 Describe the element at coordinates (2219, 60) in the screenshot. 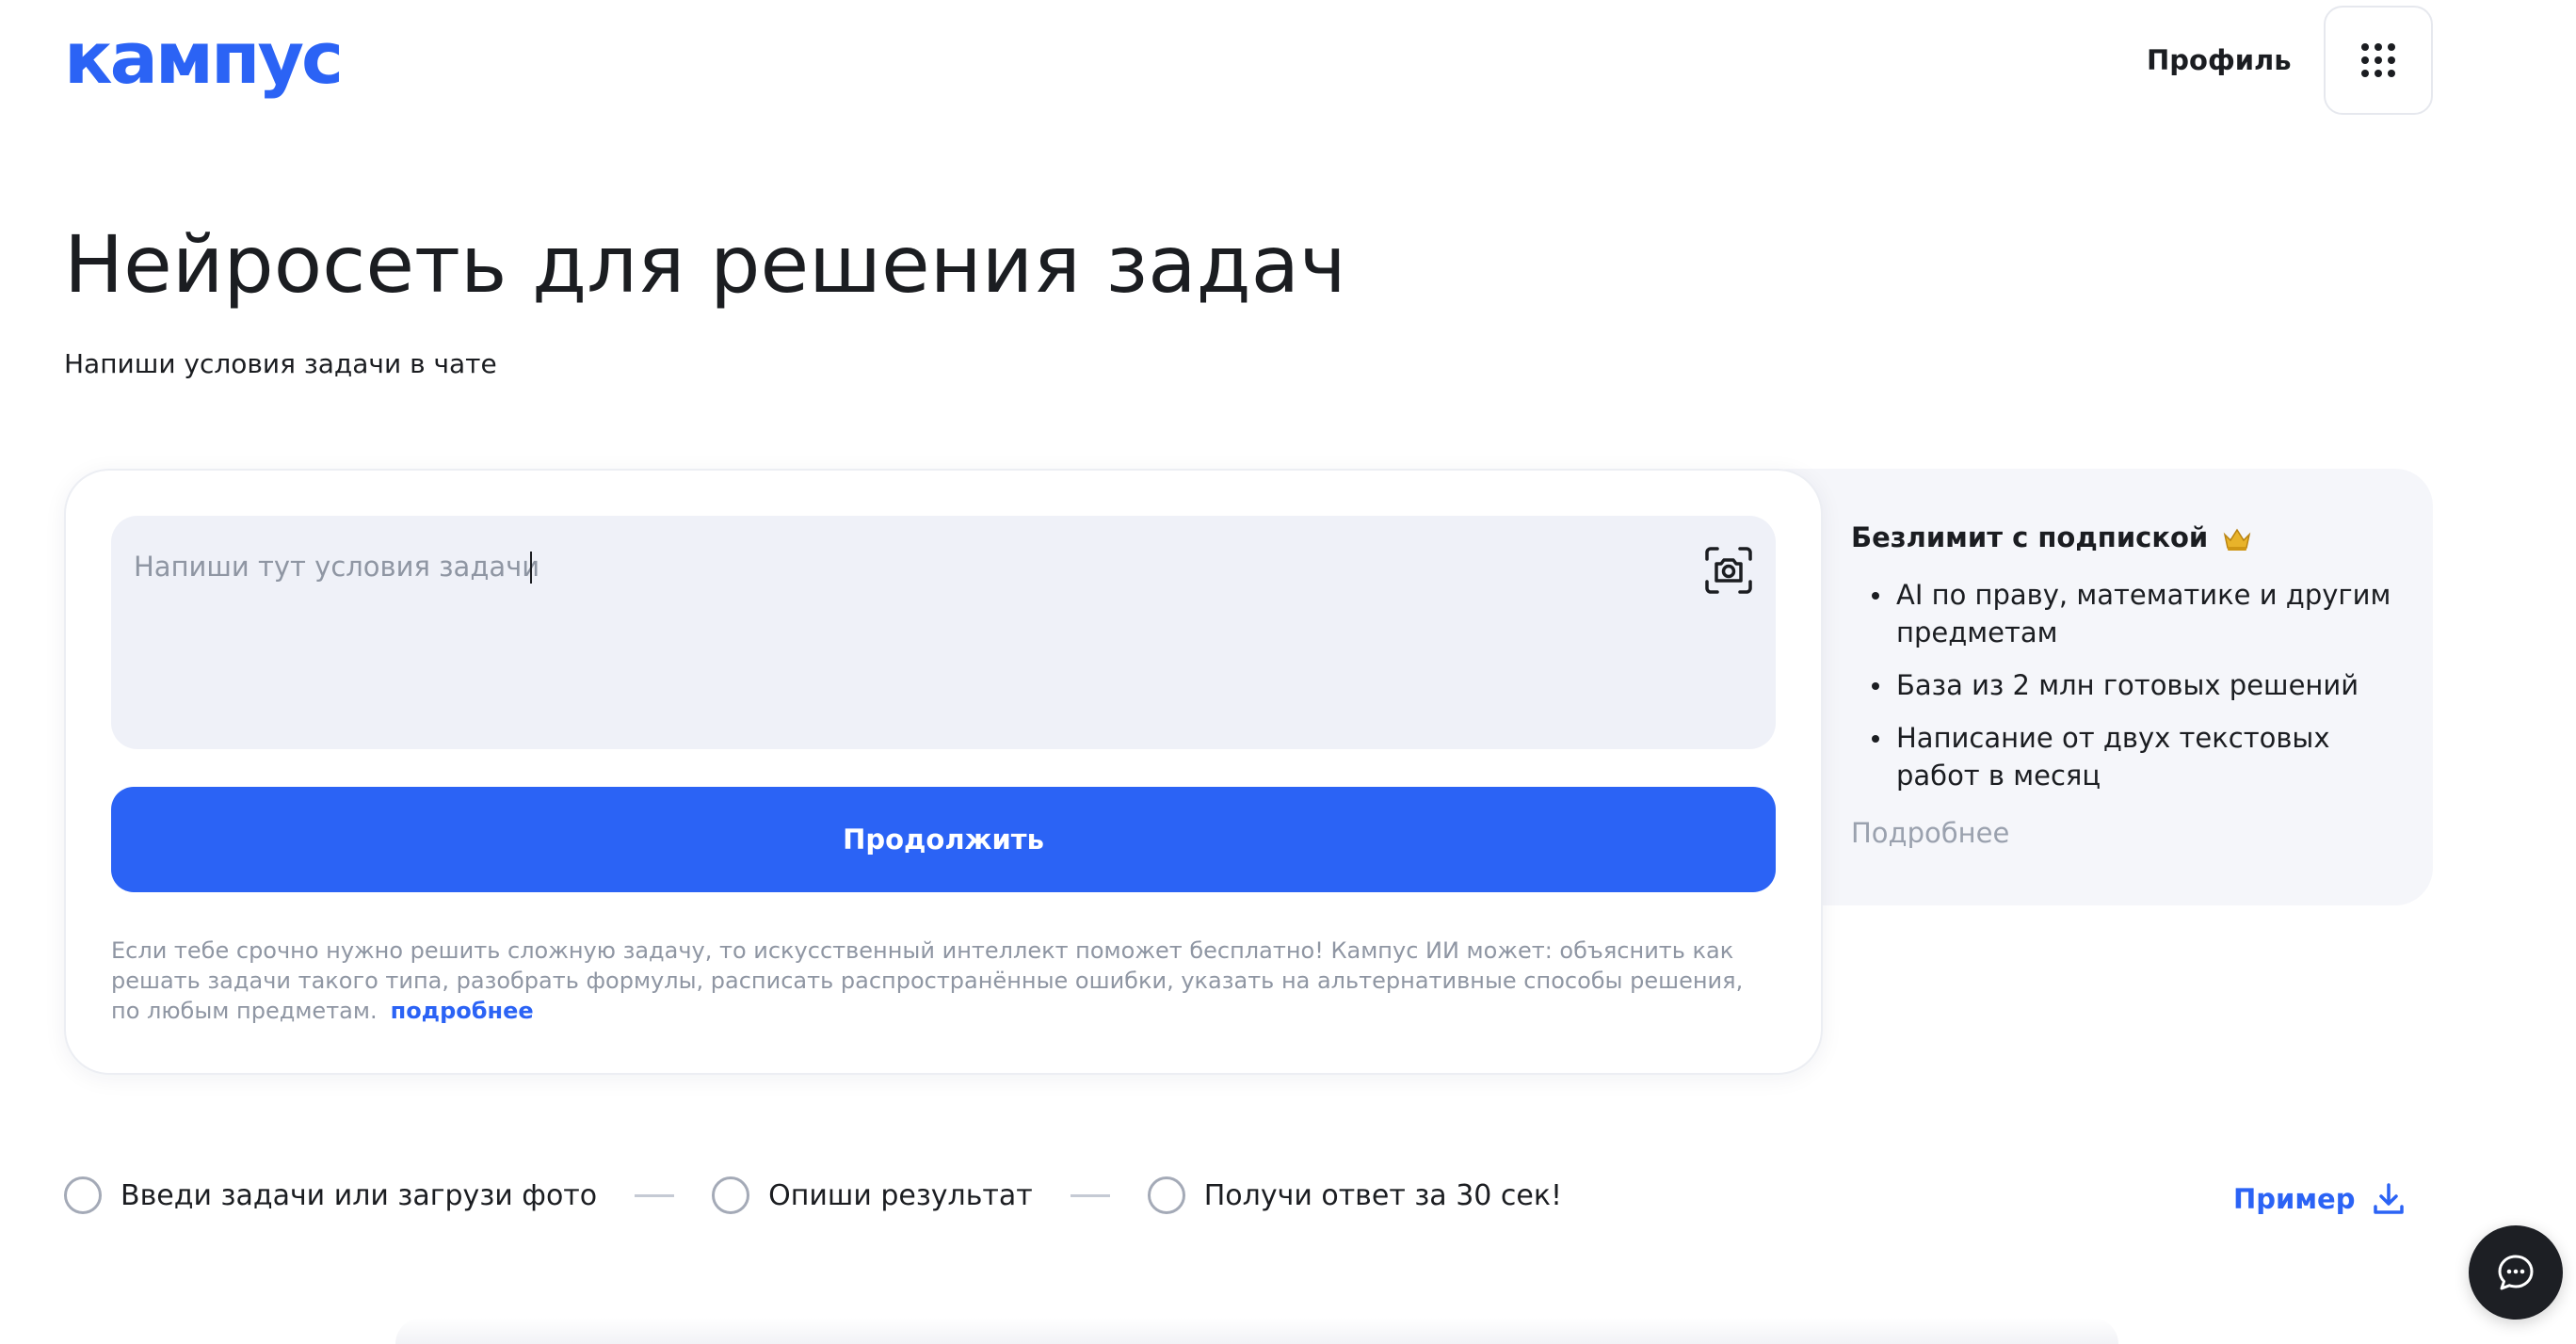

I see `profile-link: Профиль` at that location.